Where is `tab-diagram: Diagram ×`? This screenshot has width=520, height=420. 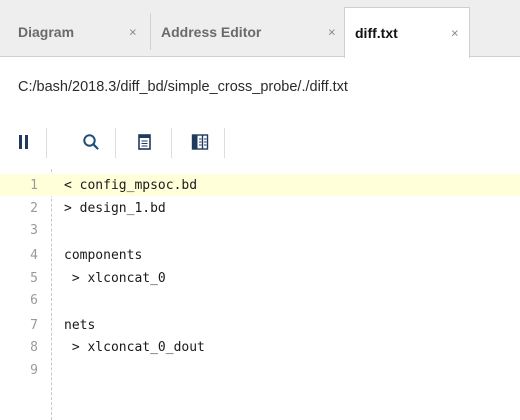 tab-diagram: Diagram × is located at coordinates (75, 32).